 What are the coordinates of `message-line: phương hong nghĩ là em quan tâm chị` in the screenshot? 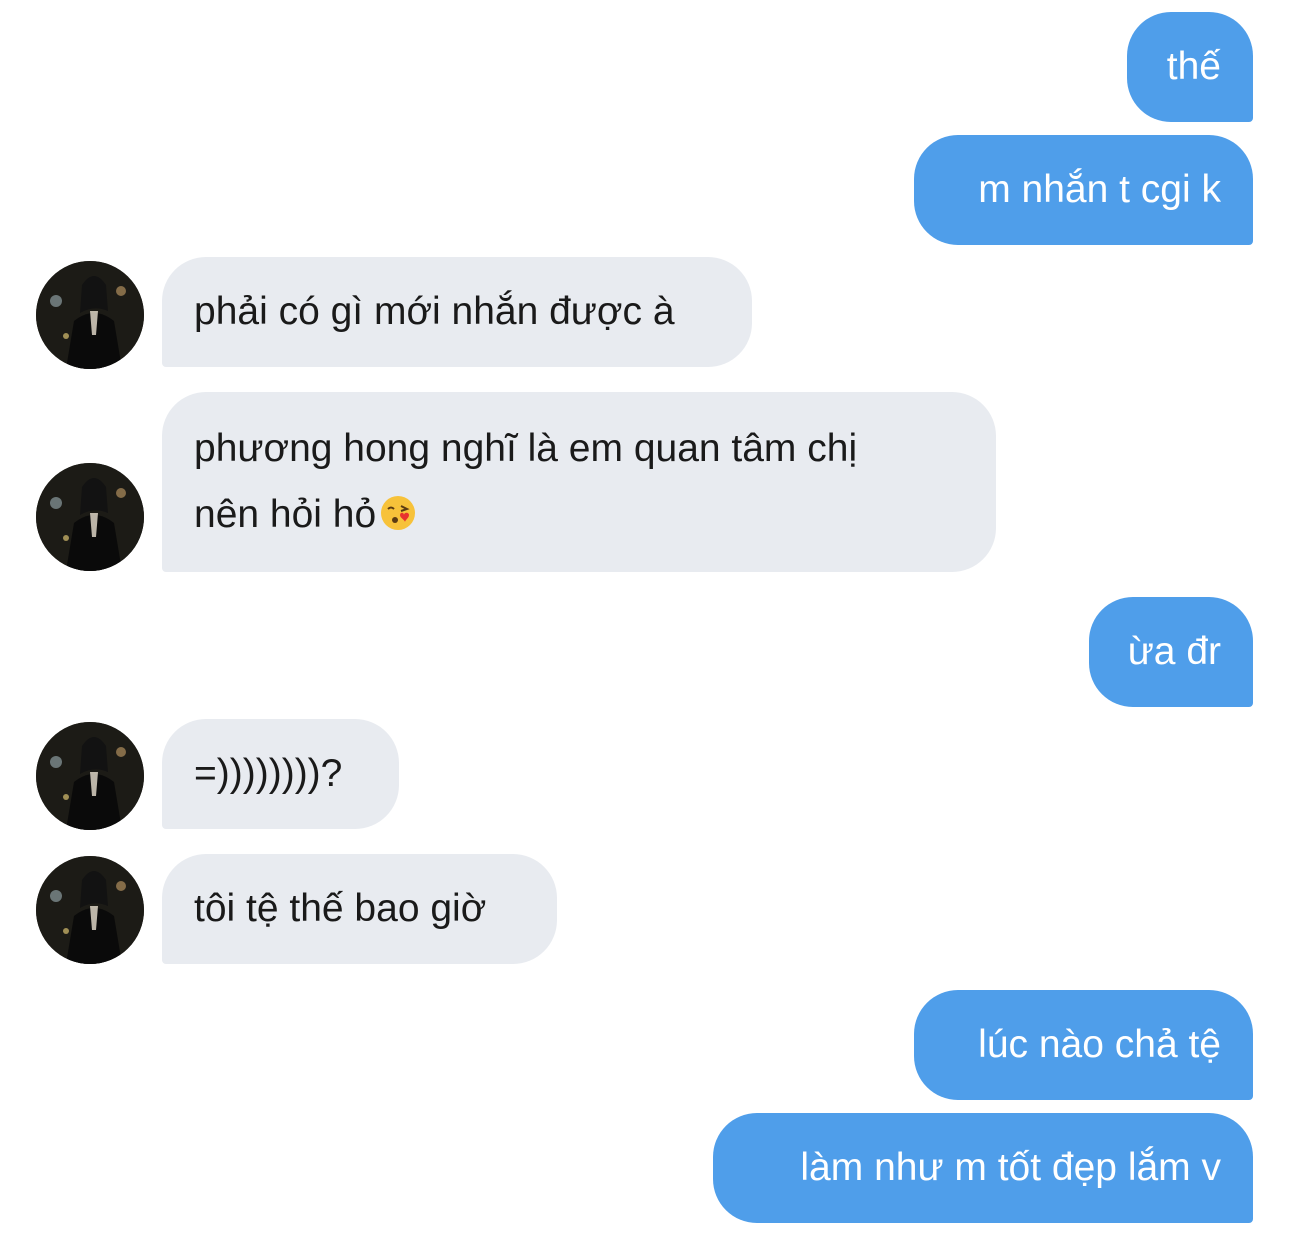 It's located at (526, 448).